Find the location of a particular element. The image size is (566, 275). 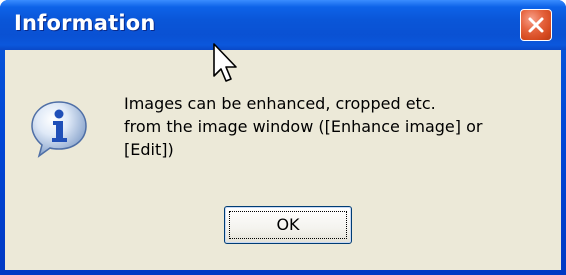

ok-button: OK is located at coordinates (288, 225).